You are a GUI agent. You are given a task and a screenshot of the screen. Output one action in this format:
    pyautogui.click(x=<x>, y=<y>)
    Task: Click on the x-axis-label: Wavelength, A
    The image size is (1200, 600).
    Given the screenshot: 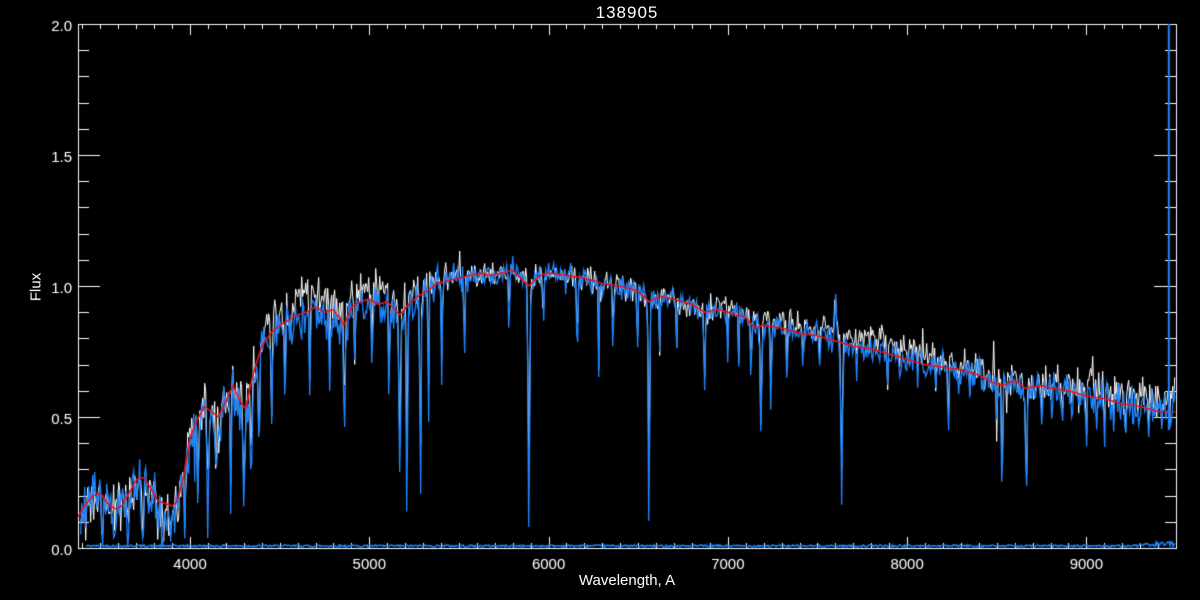 What is the action you would take?
    pyautogui.click(x=627, y=580)
    